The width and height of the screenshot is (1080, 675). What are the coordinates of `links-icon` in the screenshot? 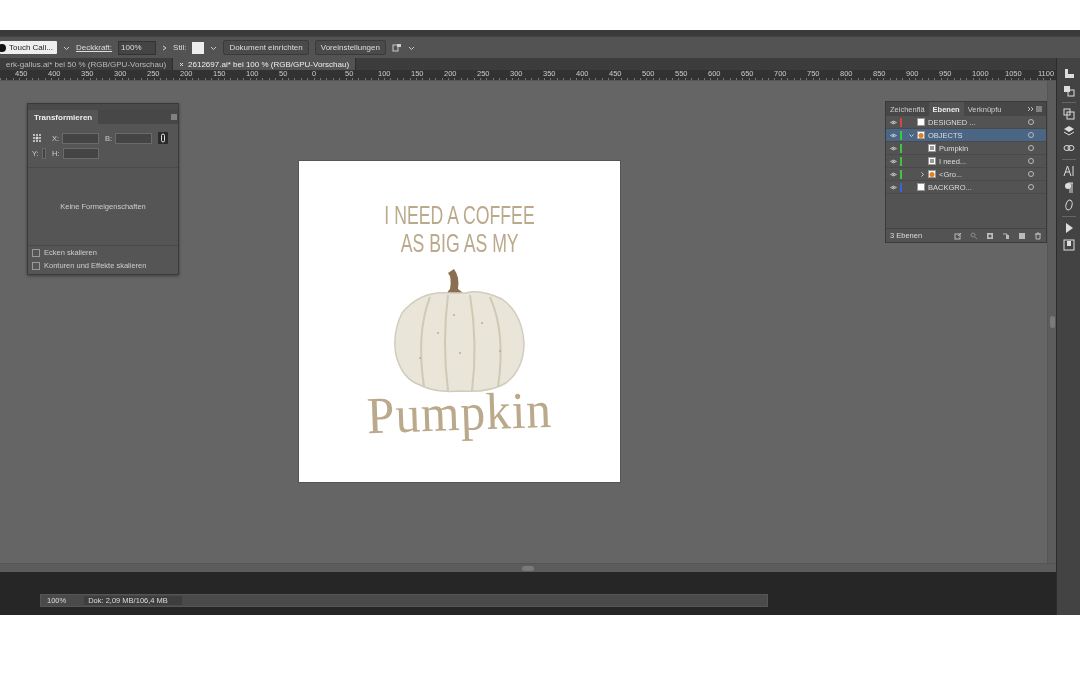 It's located at (1068, 148).